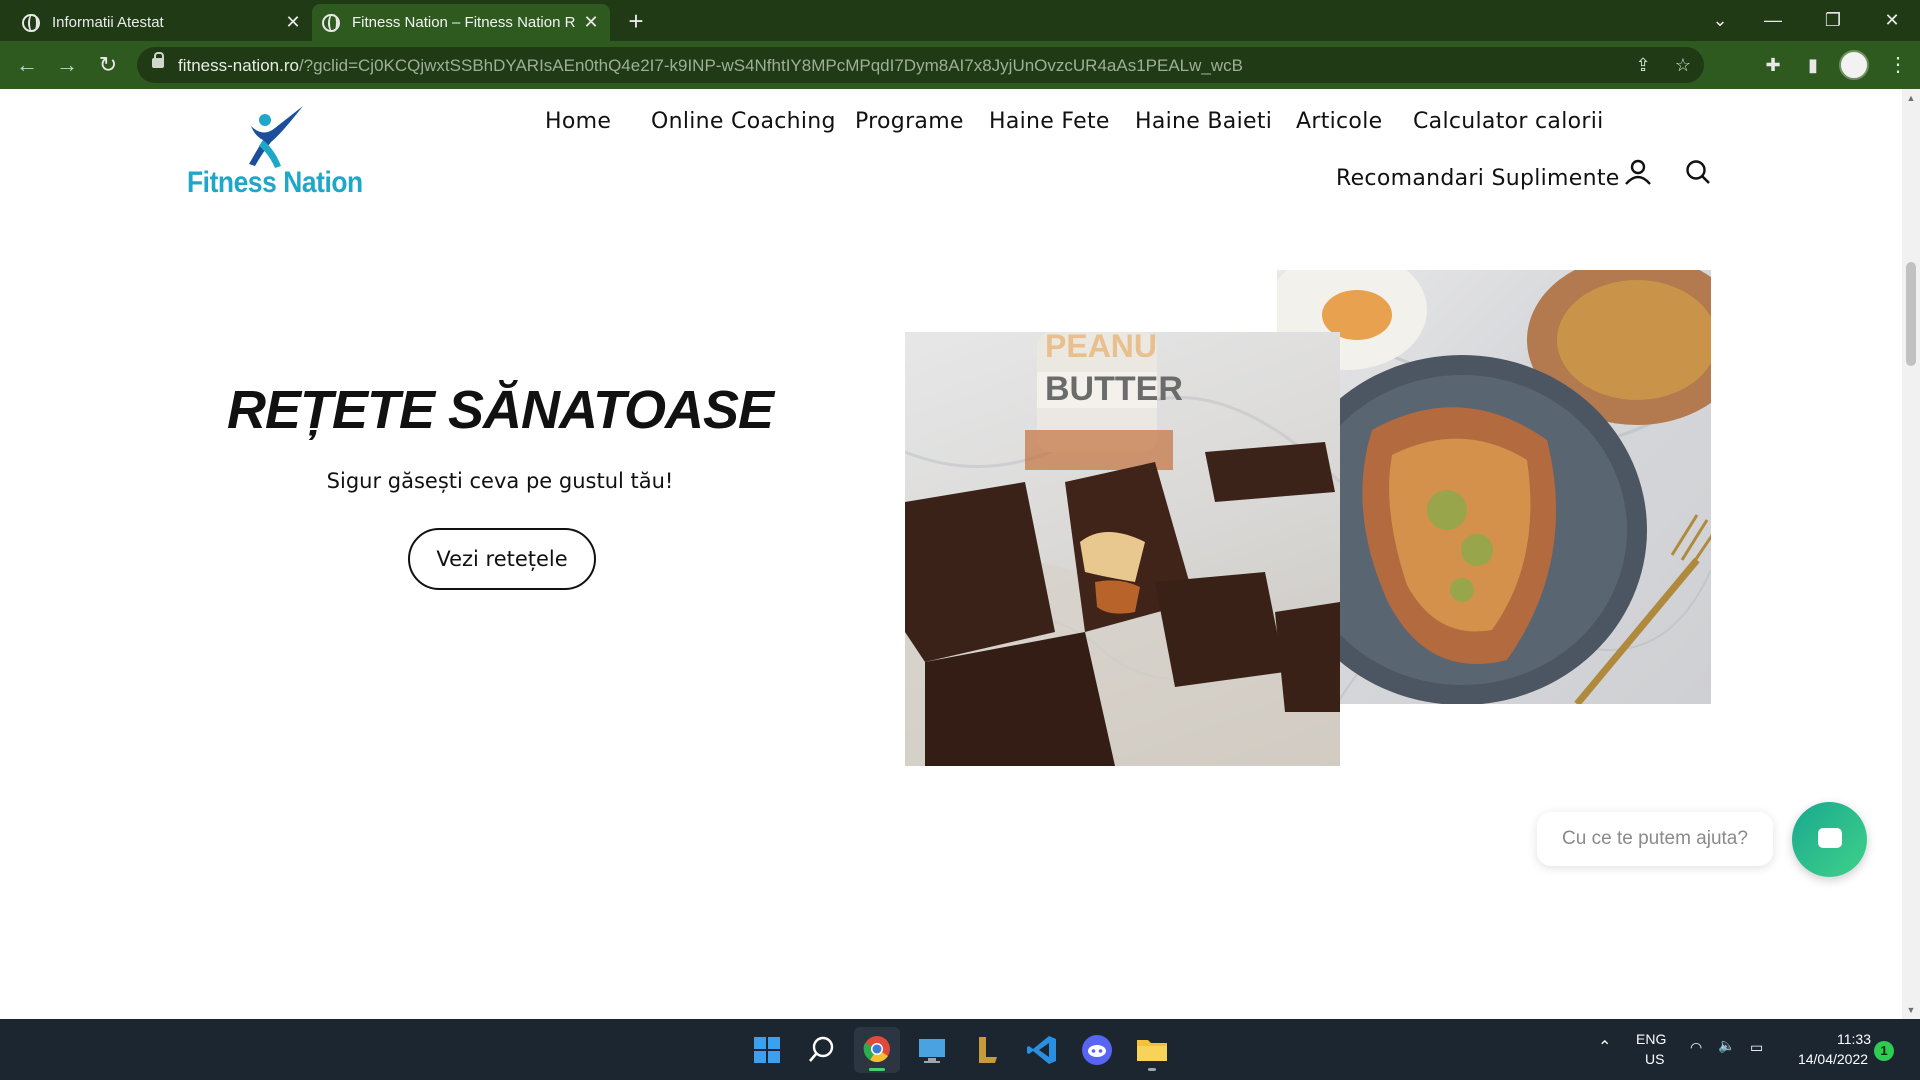 The image size is (1920, 1080). I want to click on hero-title: REȚETE SĂNATOASE, so click(500, 410).